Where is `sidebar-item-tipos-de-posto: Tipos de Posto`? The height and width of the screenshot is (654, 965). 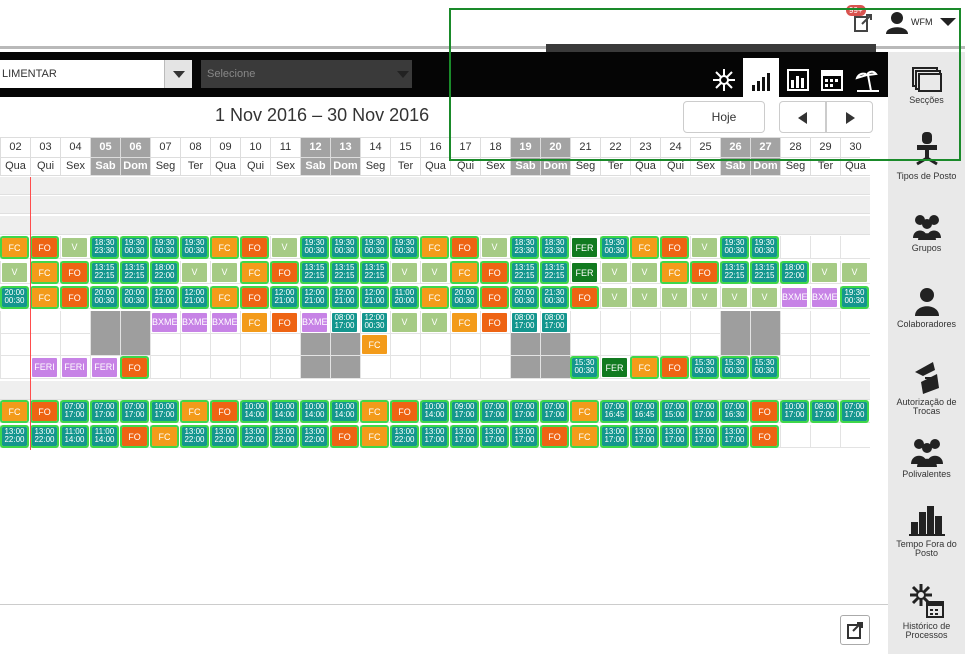 sidebar-item-tipos-de-posto: Tipos de Posto is located at coordinates (926, 155).